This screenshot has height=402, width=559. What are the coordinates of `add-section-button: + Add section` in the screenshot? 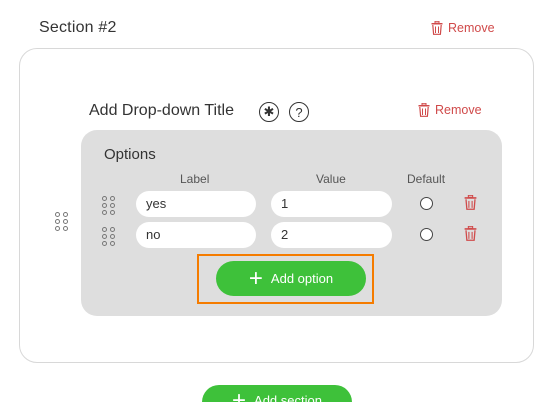 It's located at (277, 393).